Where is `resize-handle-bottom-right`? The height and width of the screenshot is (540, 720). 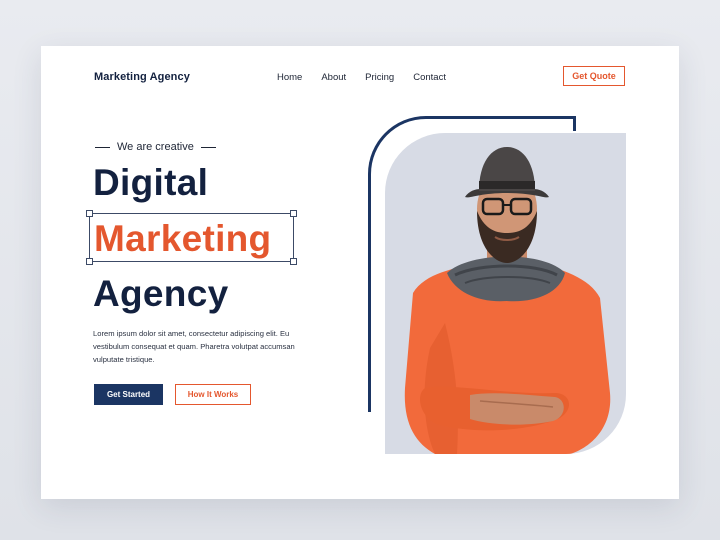
resize-handle-bottom-right is located at coordinates (293, 261).